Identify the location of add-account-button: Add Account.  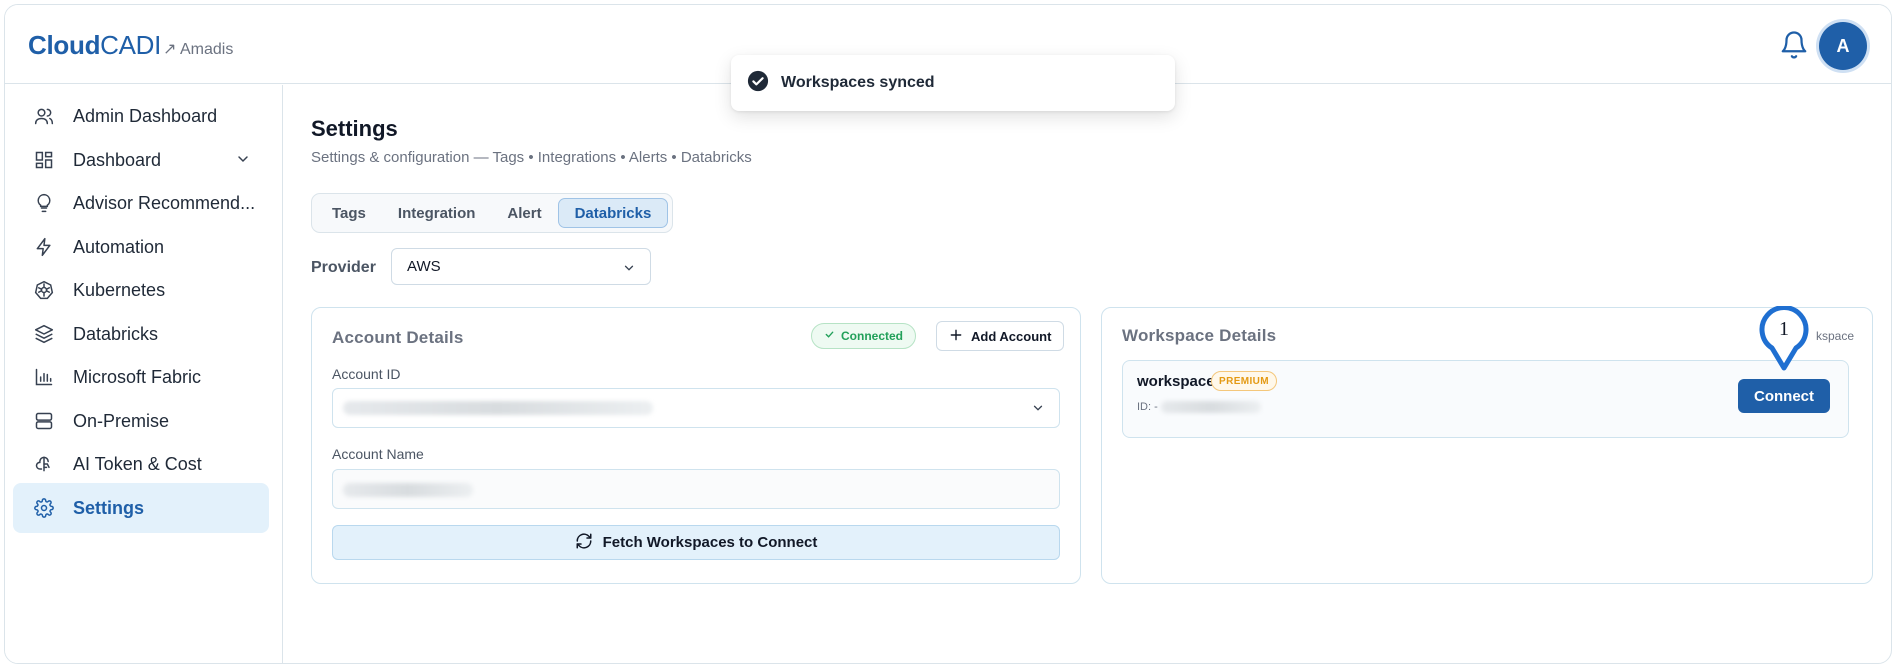
(1000, 336).